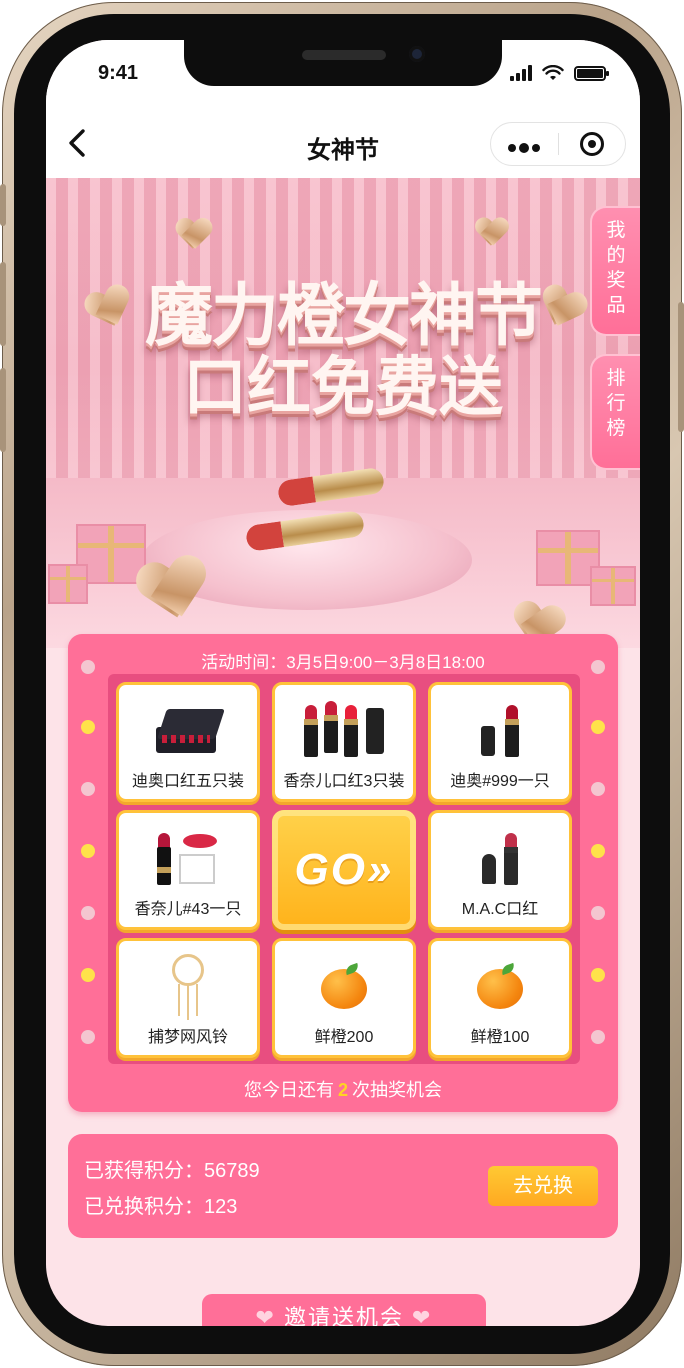 This screenshot has width=684, height=1368. Describe the element at coordinates (681, 367) in the screenshot. I see `power-button` at that location.